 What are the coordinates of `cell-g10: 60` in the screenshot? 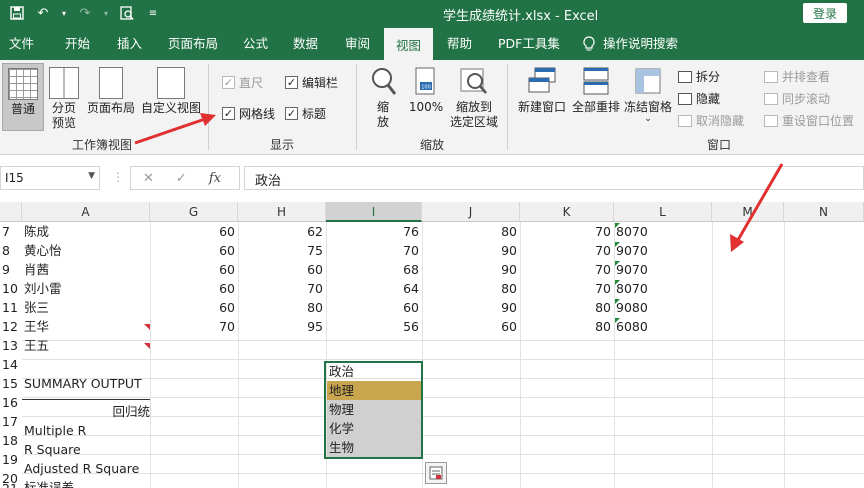 It's located at (194, 288).